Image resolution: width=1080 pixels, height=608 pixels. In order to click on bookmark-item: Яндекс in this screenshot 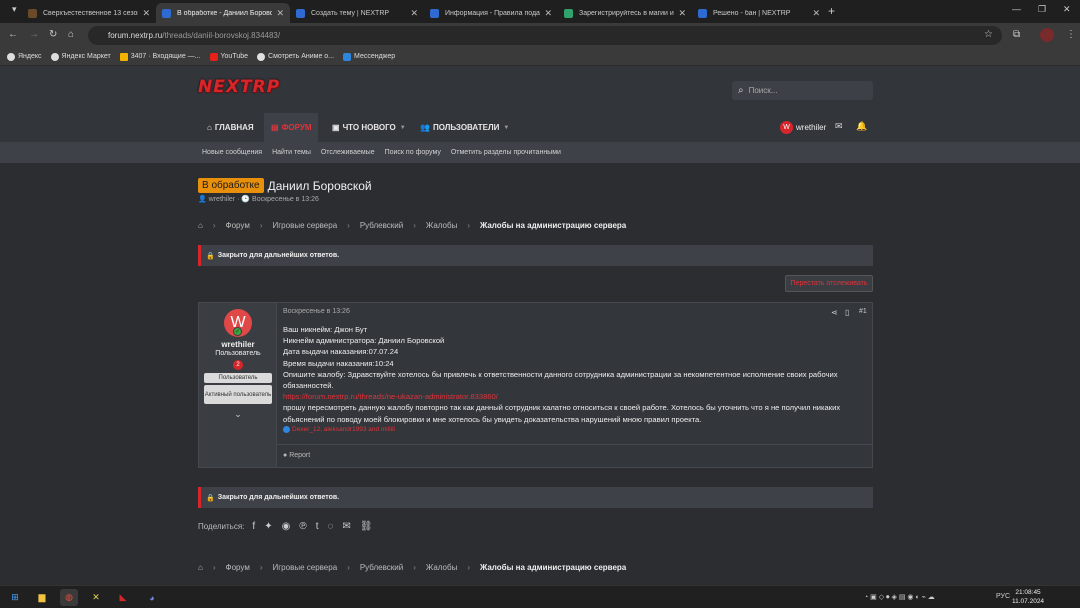, I will do `click(24, 56)`.